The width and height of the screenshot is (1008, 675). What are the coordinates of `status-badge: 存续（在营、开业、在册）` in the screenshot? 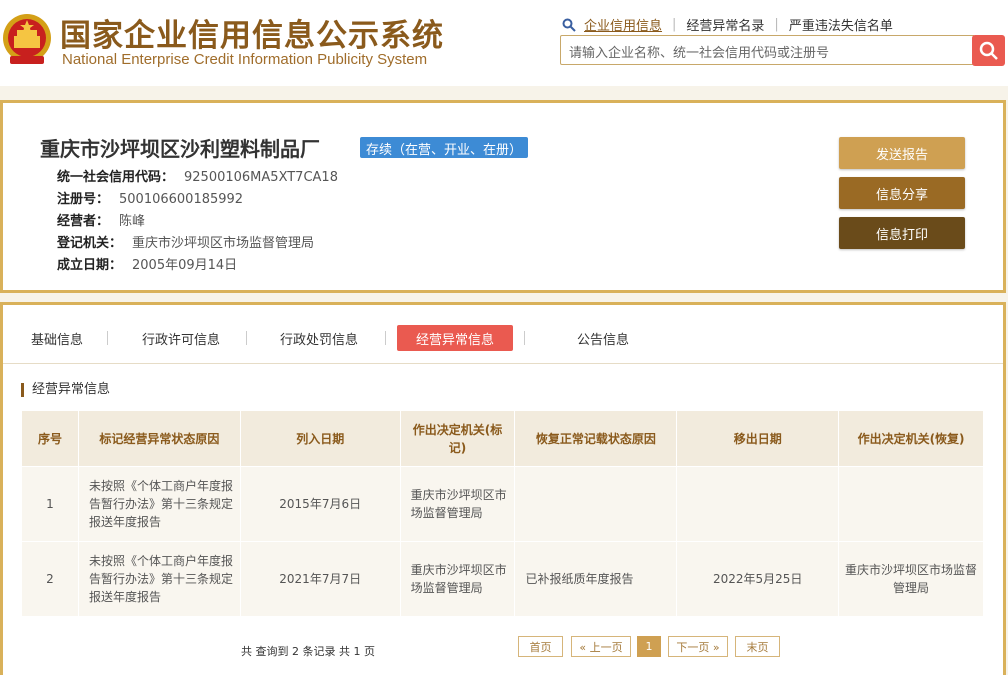 It's located at (444, 147).